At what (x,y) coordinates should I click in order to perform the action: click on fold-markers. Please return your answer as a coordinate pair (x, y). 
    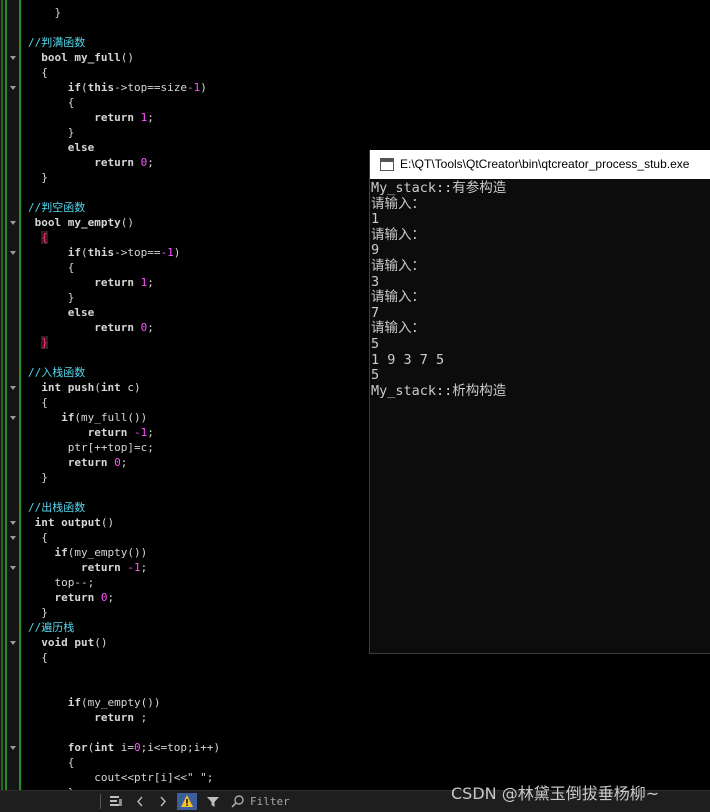
    Looking at the image, I should click on (11, 395).